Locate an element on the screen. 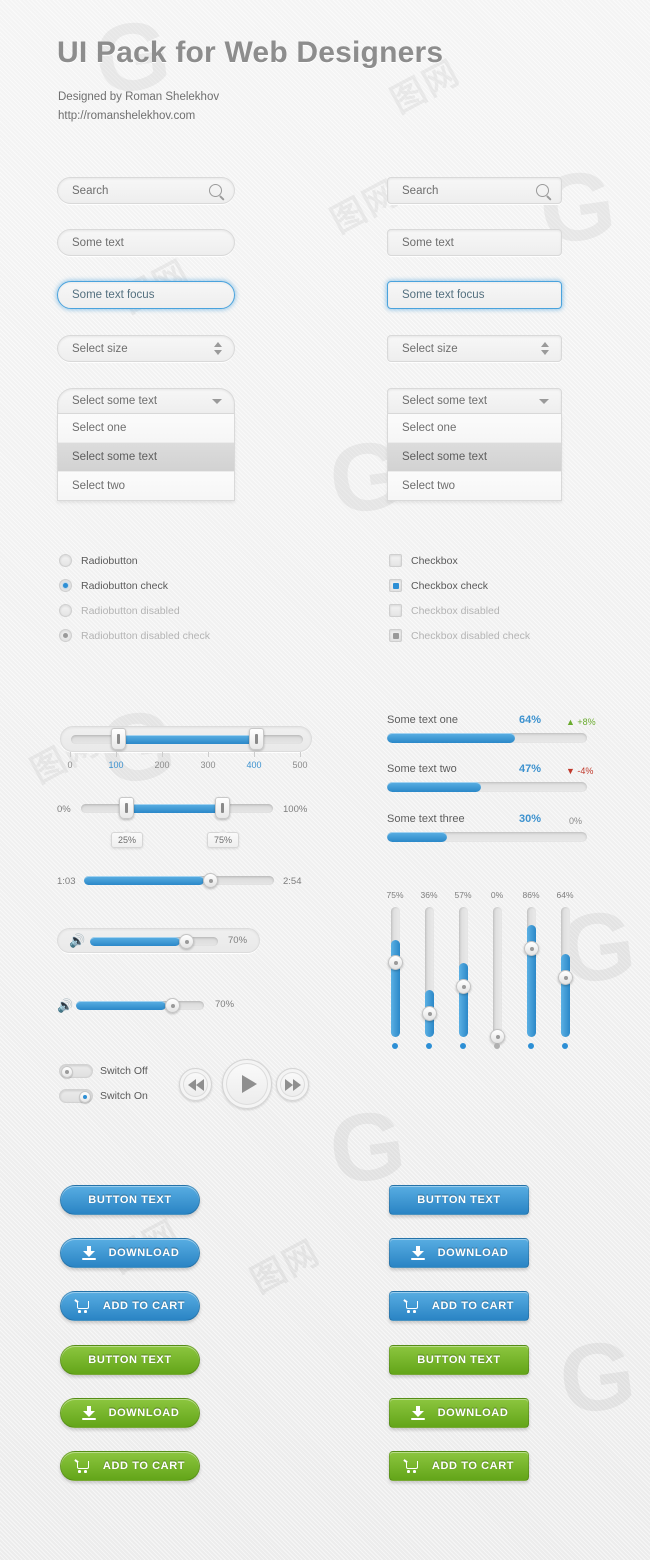 Image resolution: width=650 pixels, height=1560 pixels. button-text-green-pill: BUTTON TEXT is located at coordinates (130, 1360).